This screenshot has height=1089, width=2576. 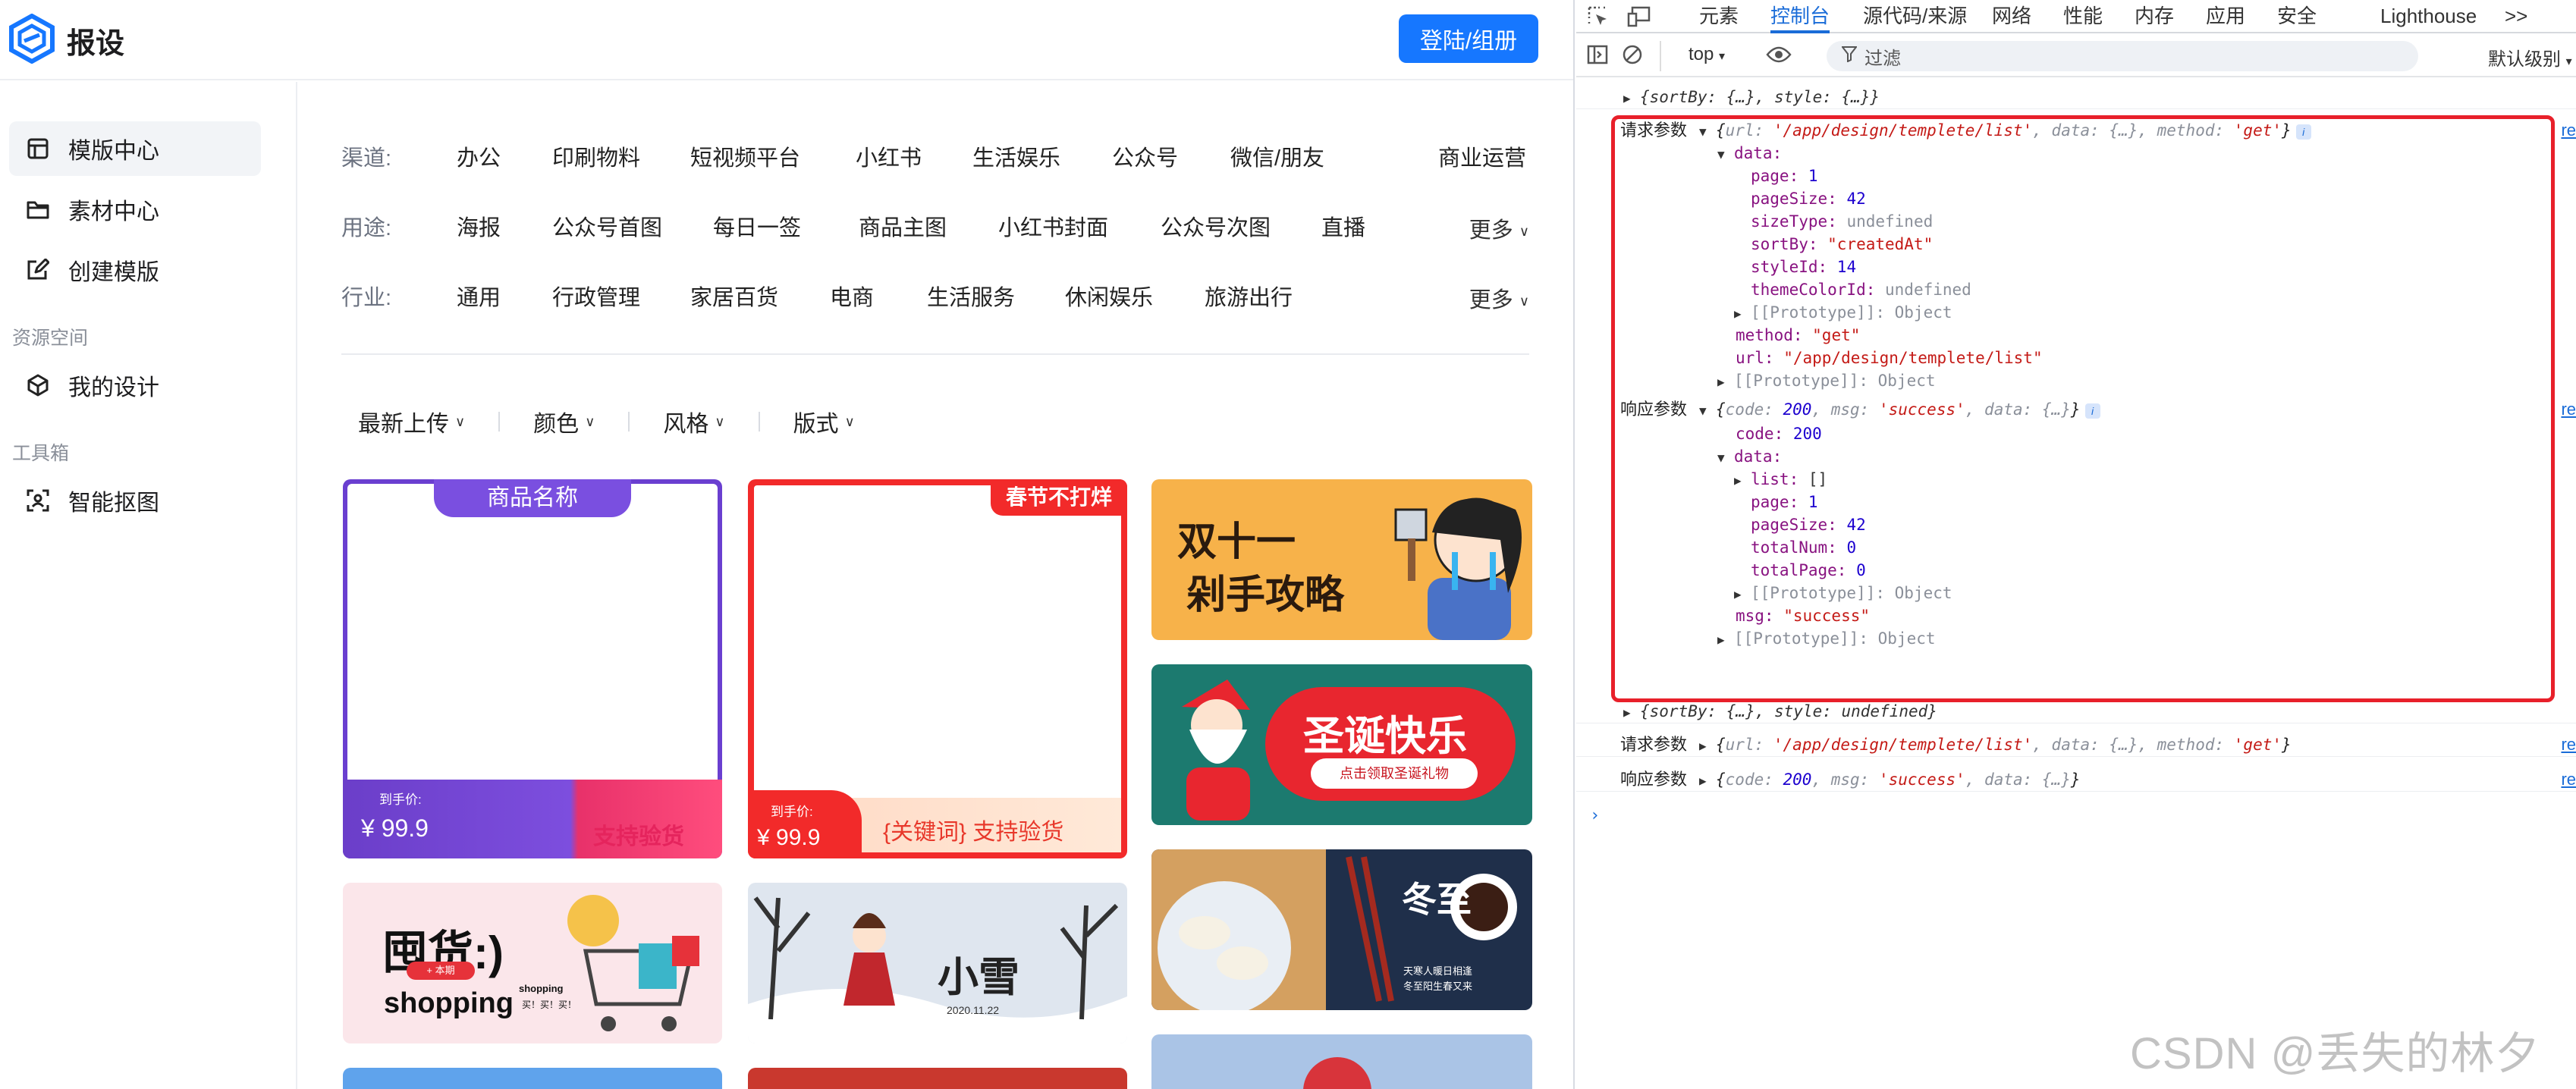 What do you see at coordinates (937, 963) in the screenshot?
I see `template-card-snow: 小雪 2020.11.22` at bounding box center [937, 963].